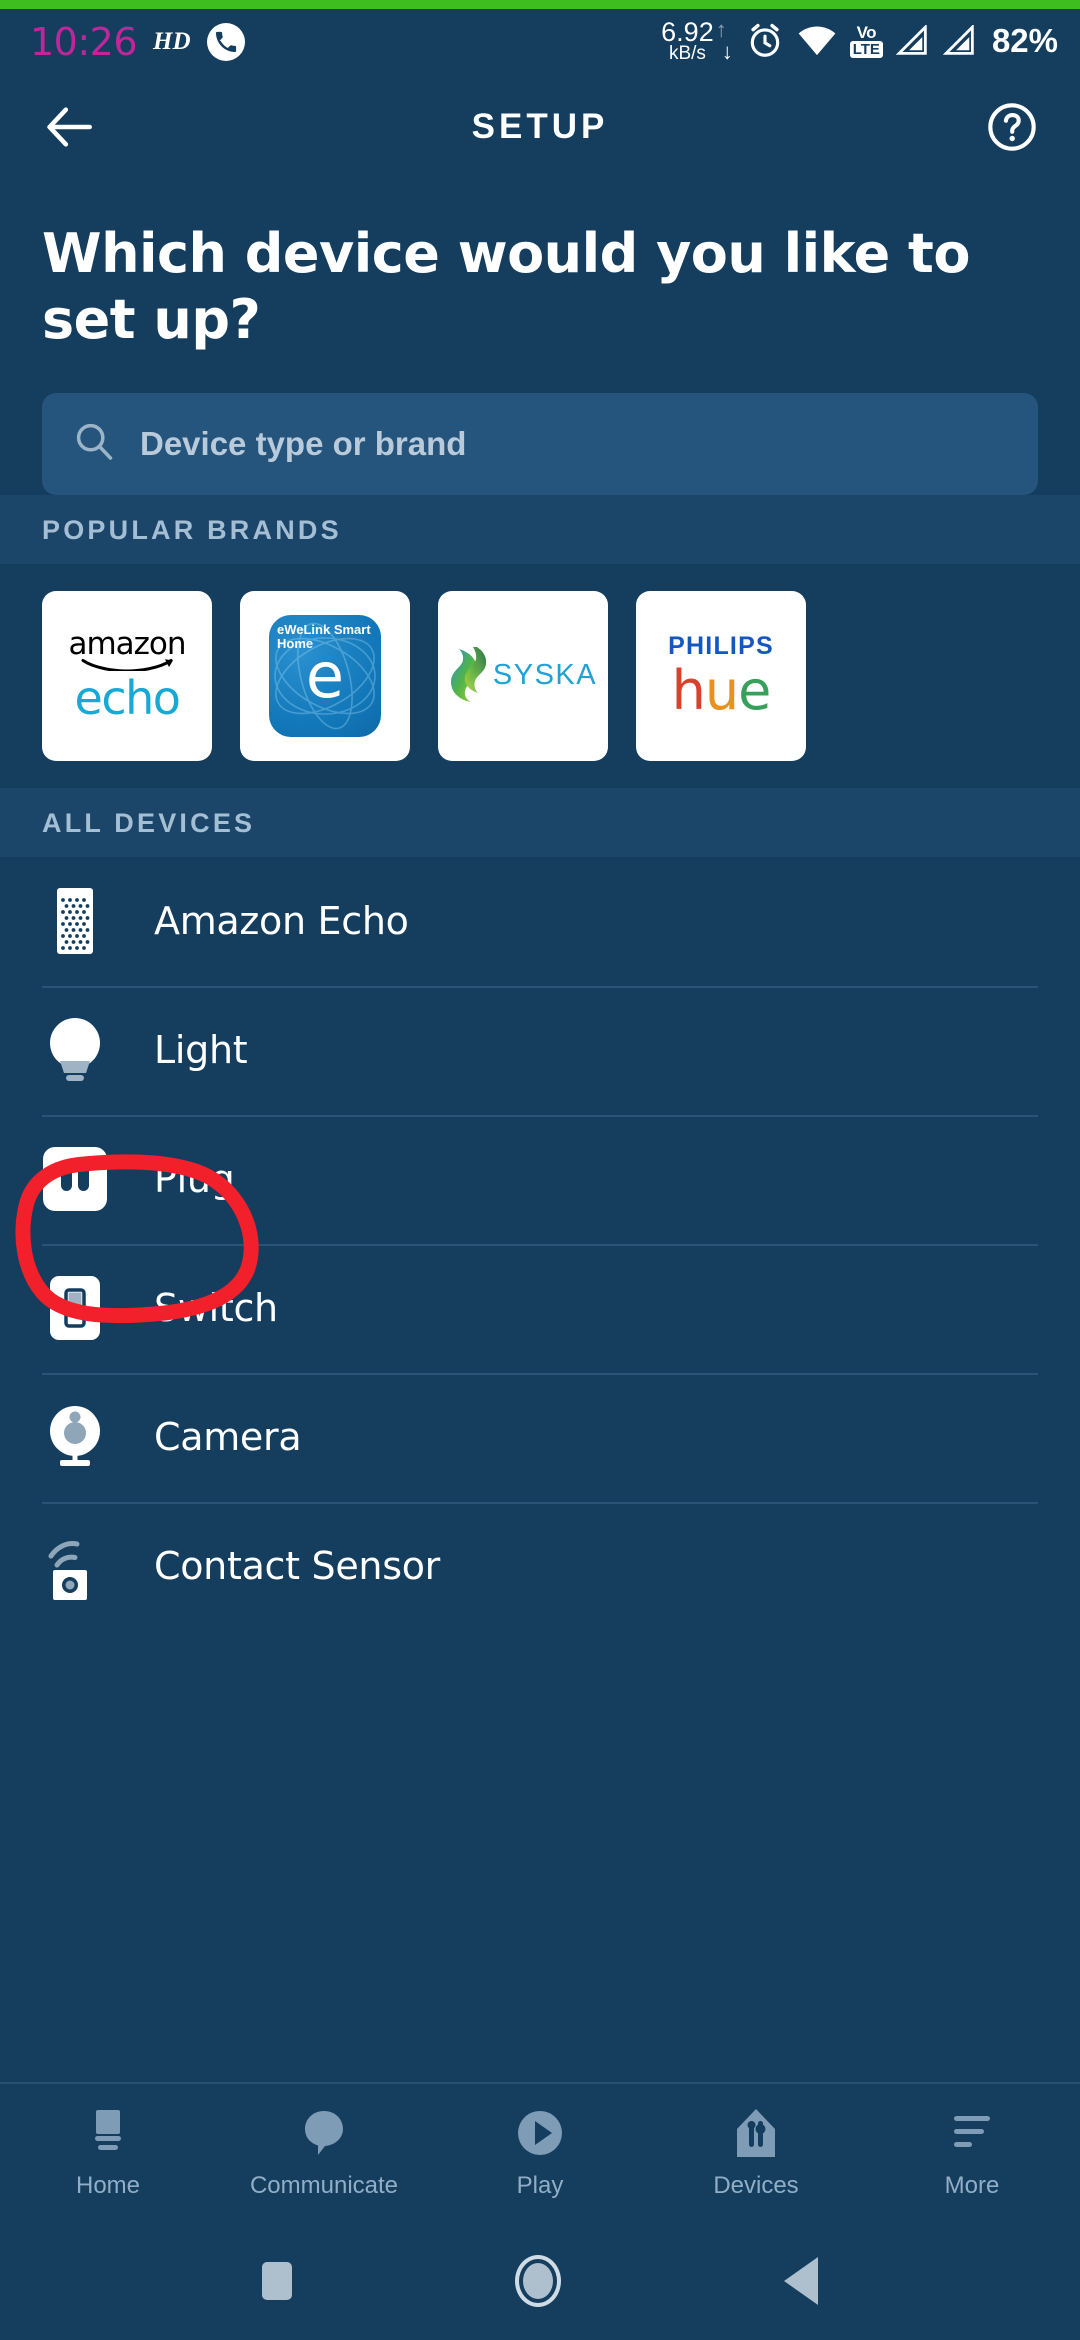 This screenshot has width=1080, height=2340. Describe the element at coordinates (75, 1179) in the screenshot. I see `smart-plug-icon` at that location.